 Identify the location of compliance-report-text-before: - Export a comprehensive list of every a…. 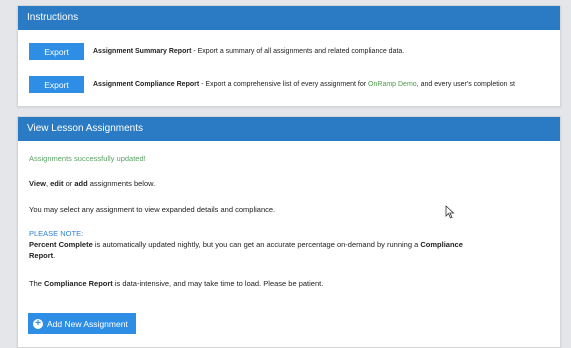
(284, 84).